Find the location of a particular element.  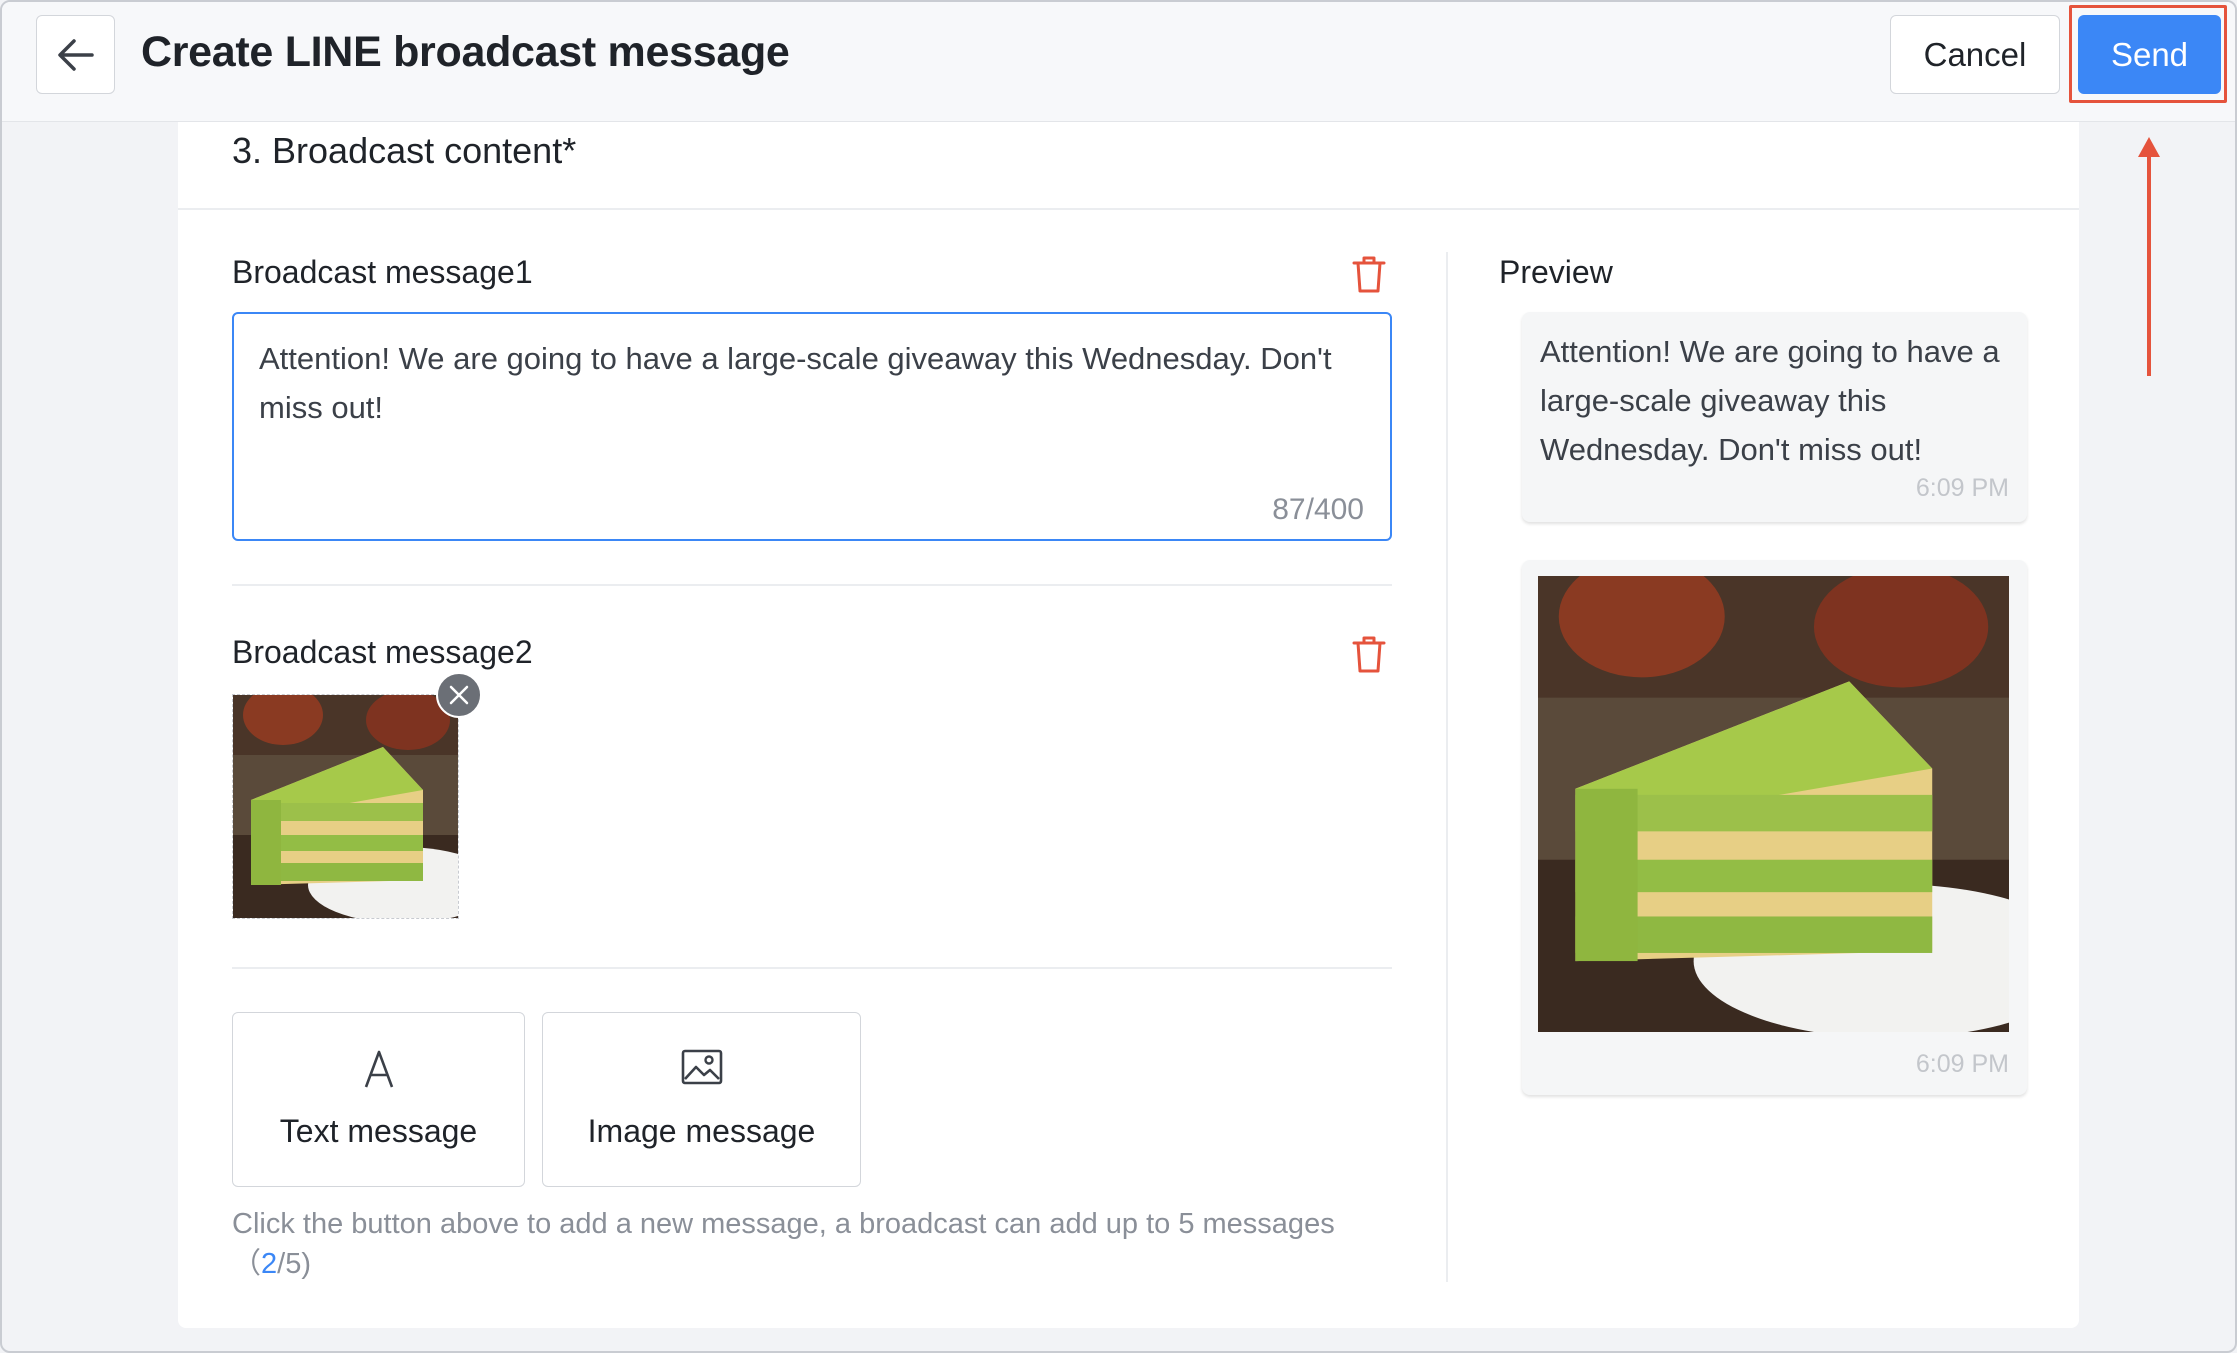

add-image-message-button: Image message is located at coordinates (701, 1099).